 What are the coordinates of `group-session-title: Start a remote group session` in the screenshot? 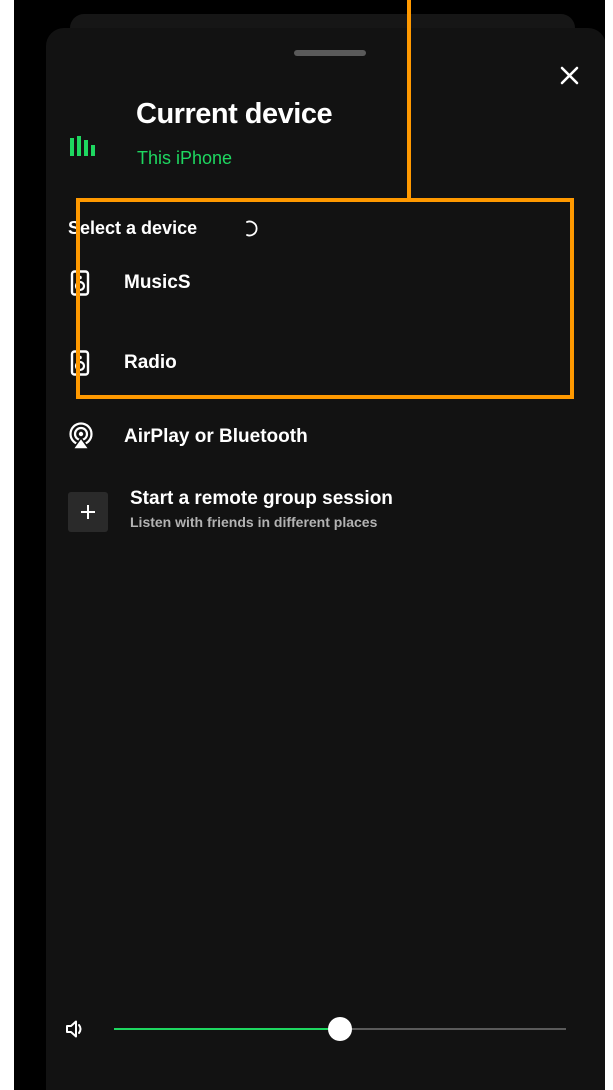 It's located at (261, 498).